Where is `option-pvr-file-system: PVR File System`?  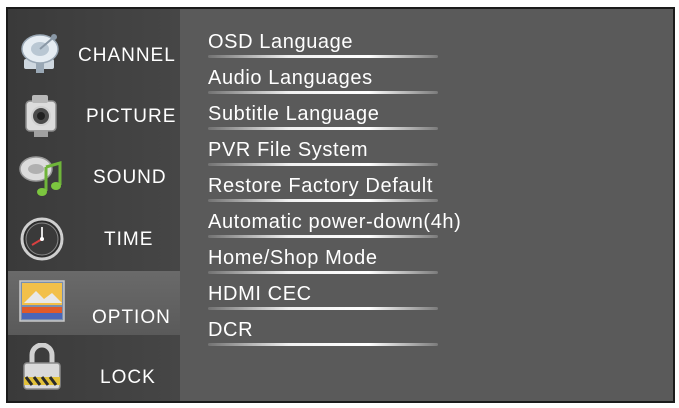 option-pvr-file-system: PVR File System is located at coordinates (418, 153).